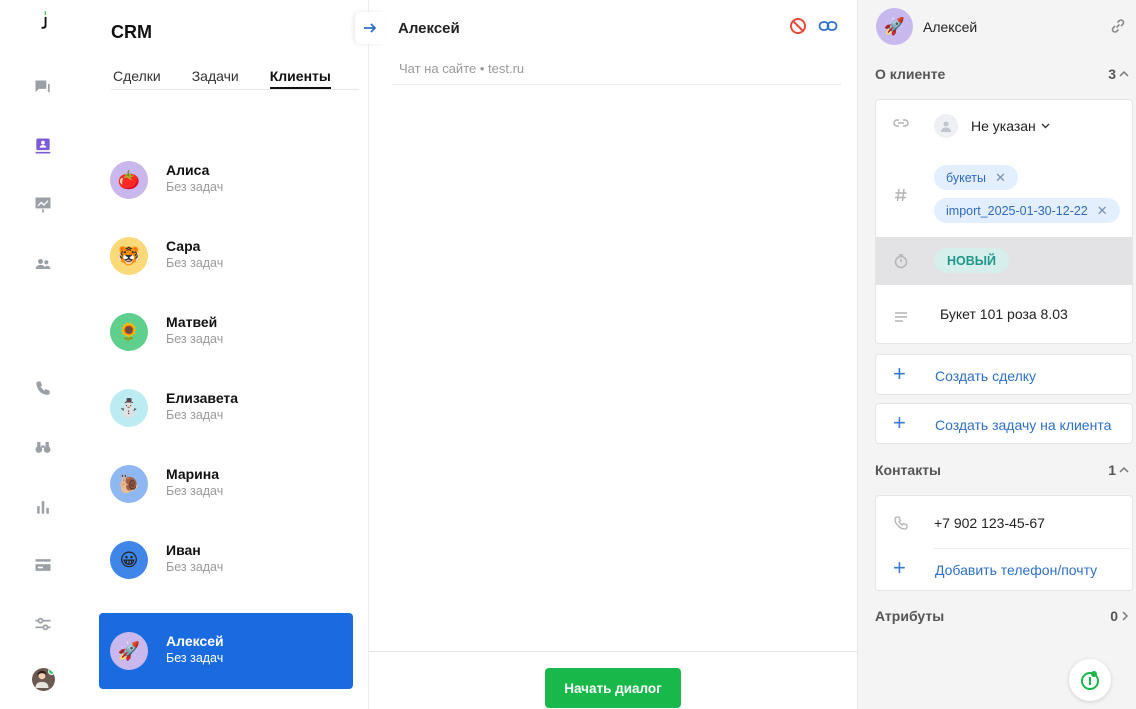 The image size is (1136, 709). I want to click on attributes-count: 0, so click(1114, 616).